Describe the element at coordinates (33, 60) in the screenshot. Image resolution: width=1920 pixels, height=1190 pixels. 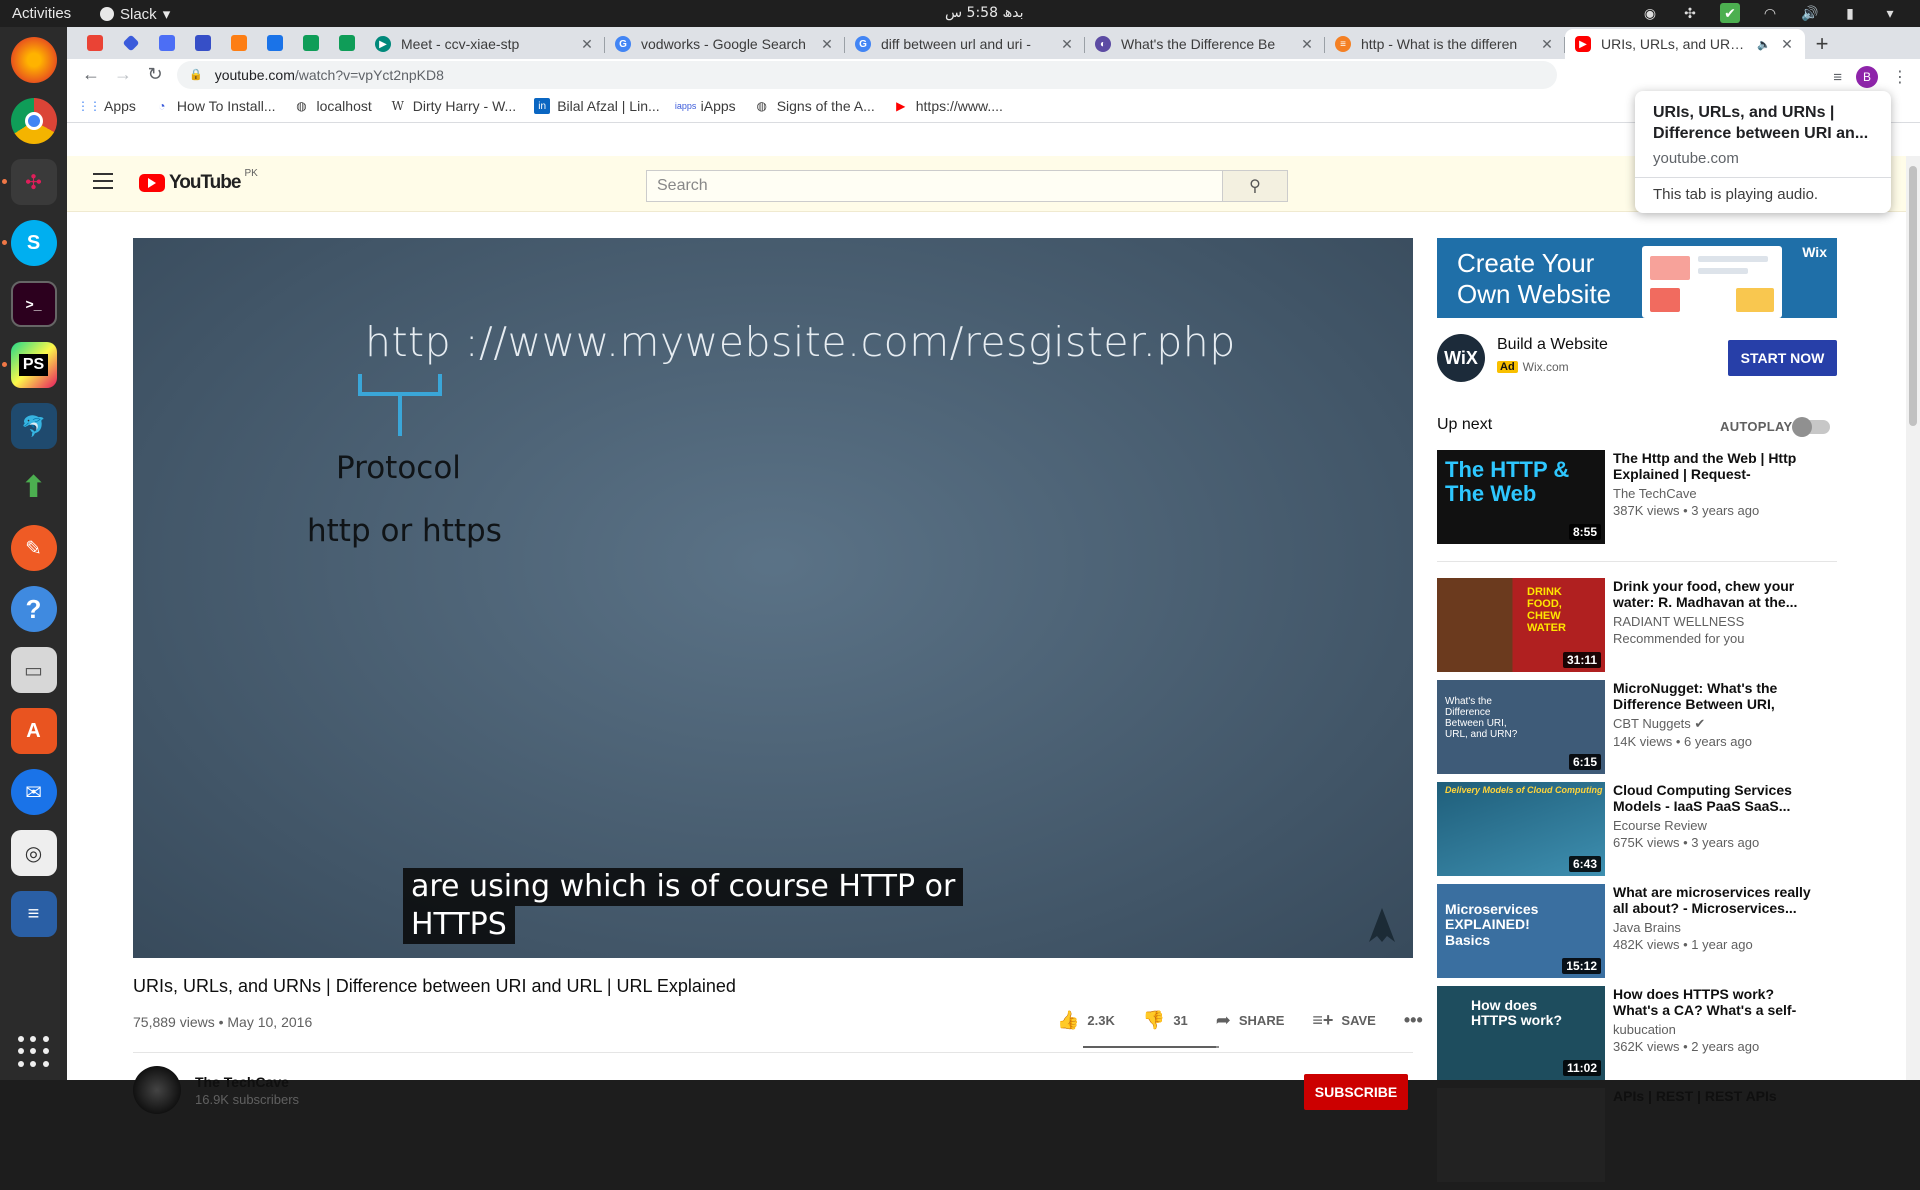
I see `firefox-icon` at that location.